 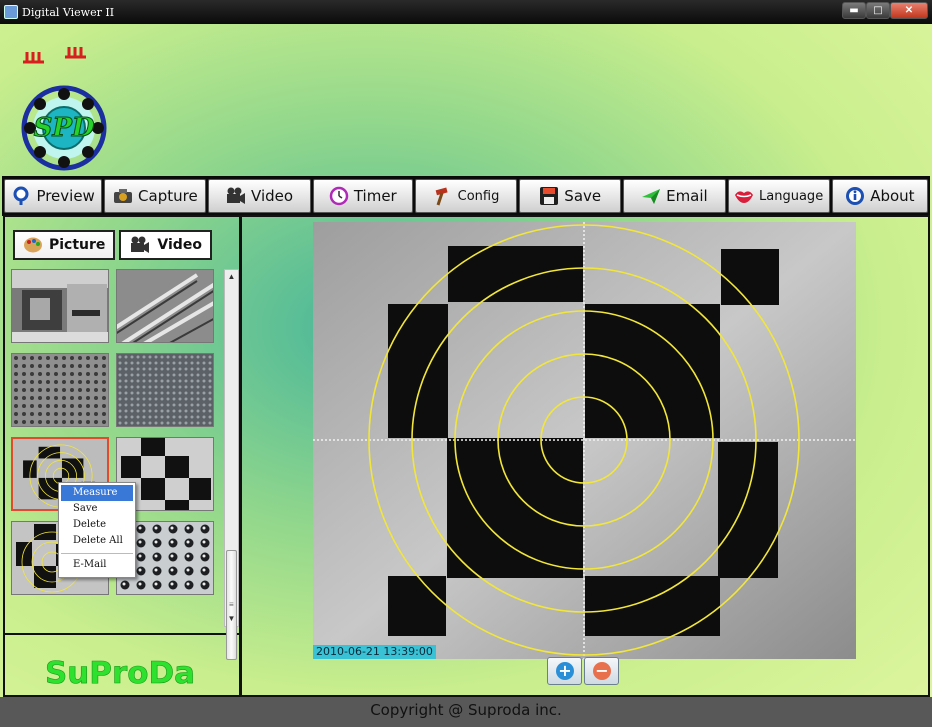 I want to click on zoom-in-button: +, so click(x=564, y=671).